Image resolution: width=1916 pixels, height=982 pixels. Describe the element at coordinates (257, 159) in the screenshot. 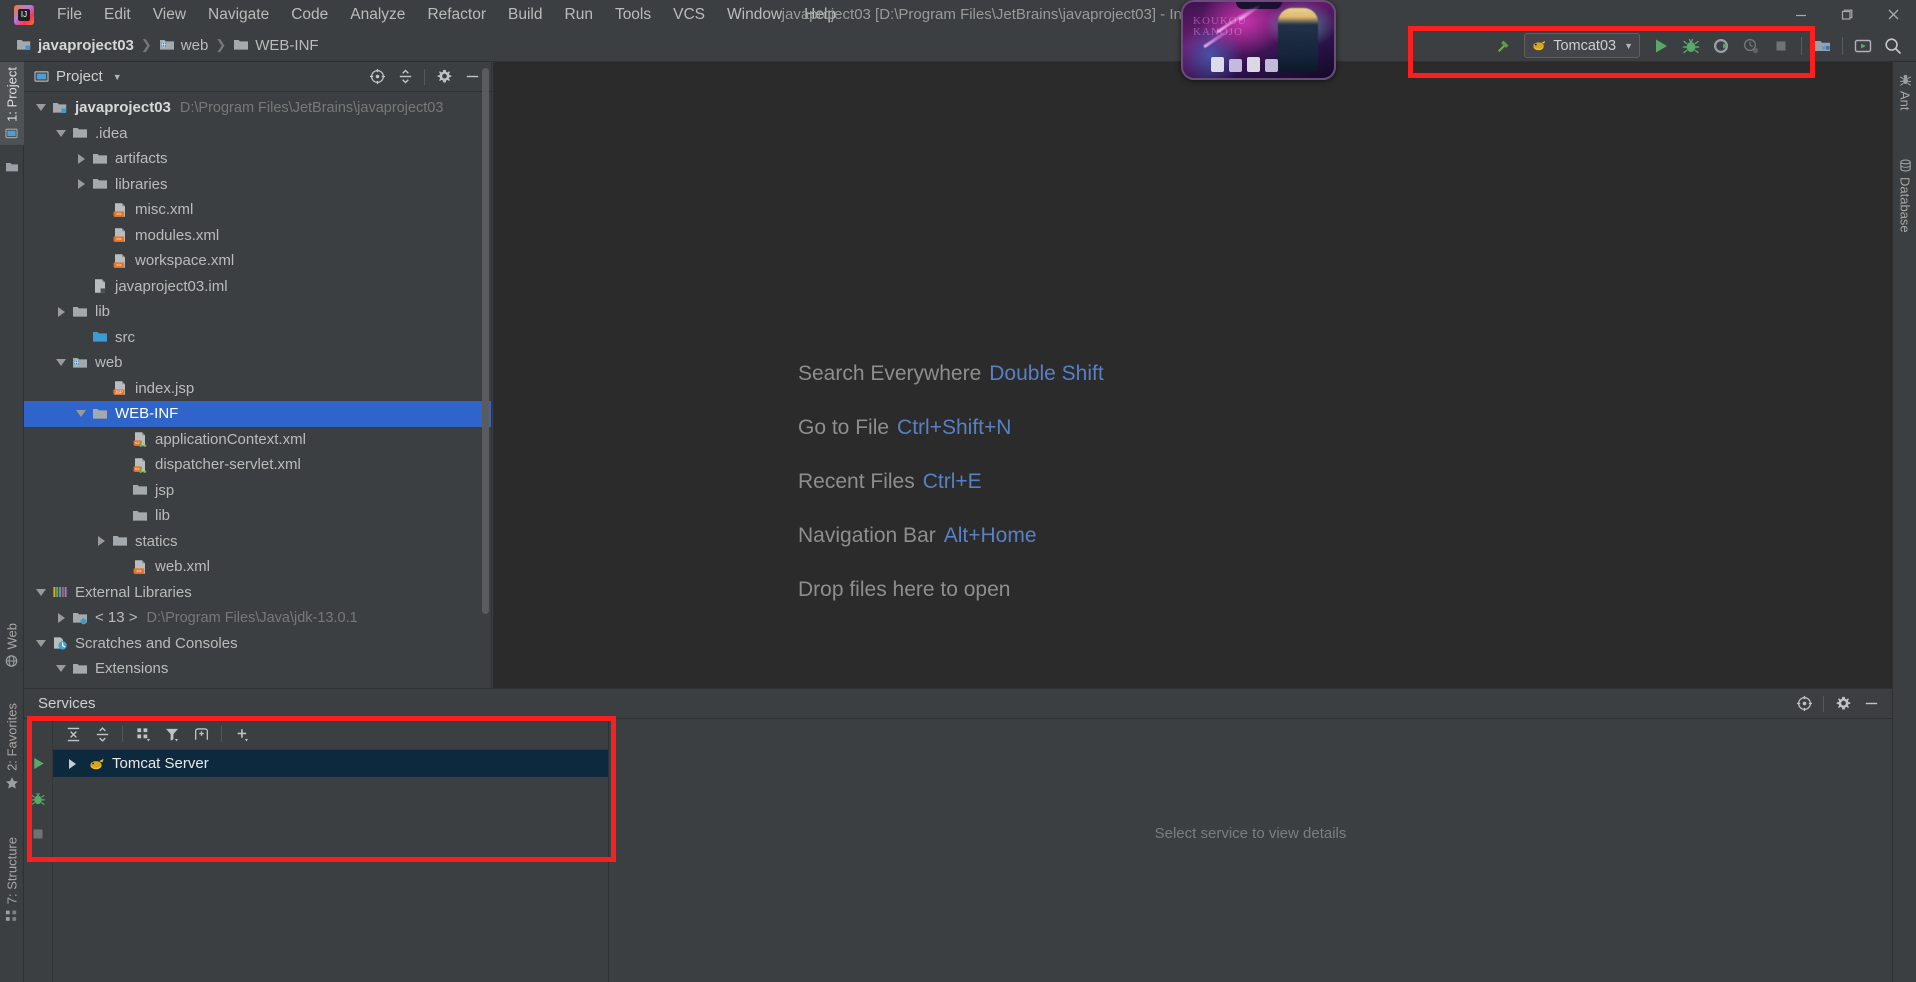

I see `tree-row: artifacts` at that location.